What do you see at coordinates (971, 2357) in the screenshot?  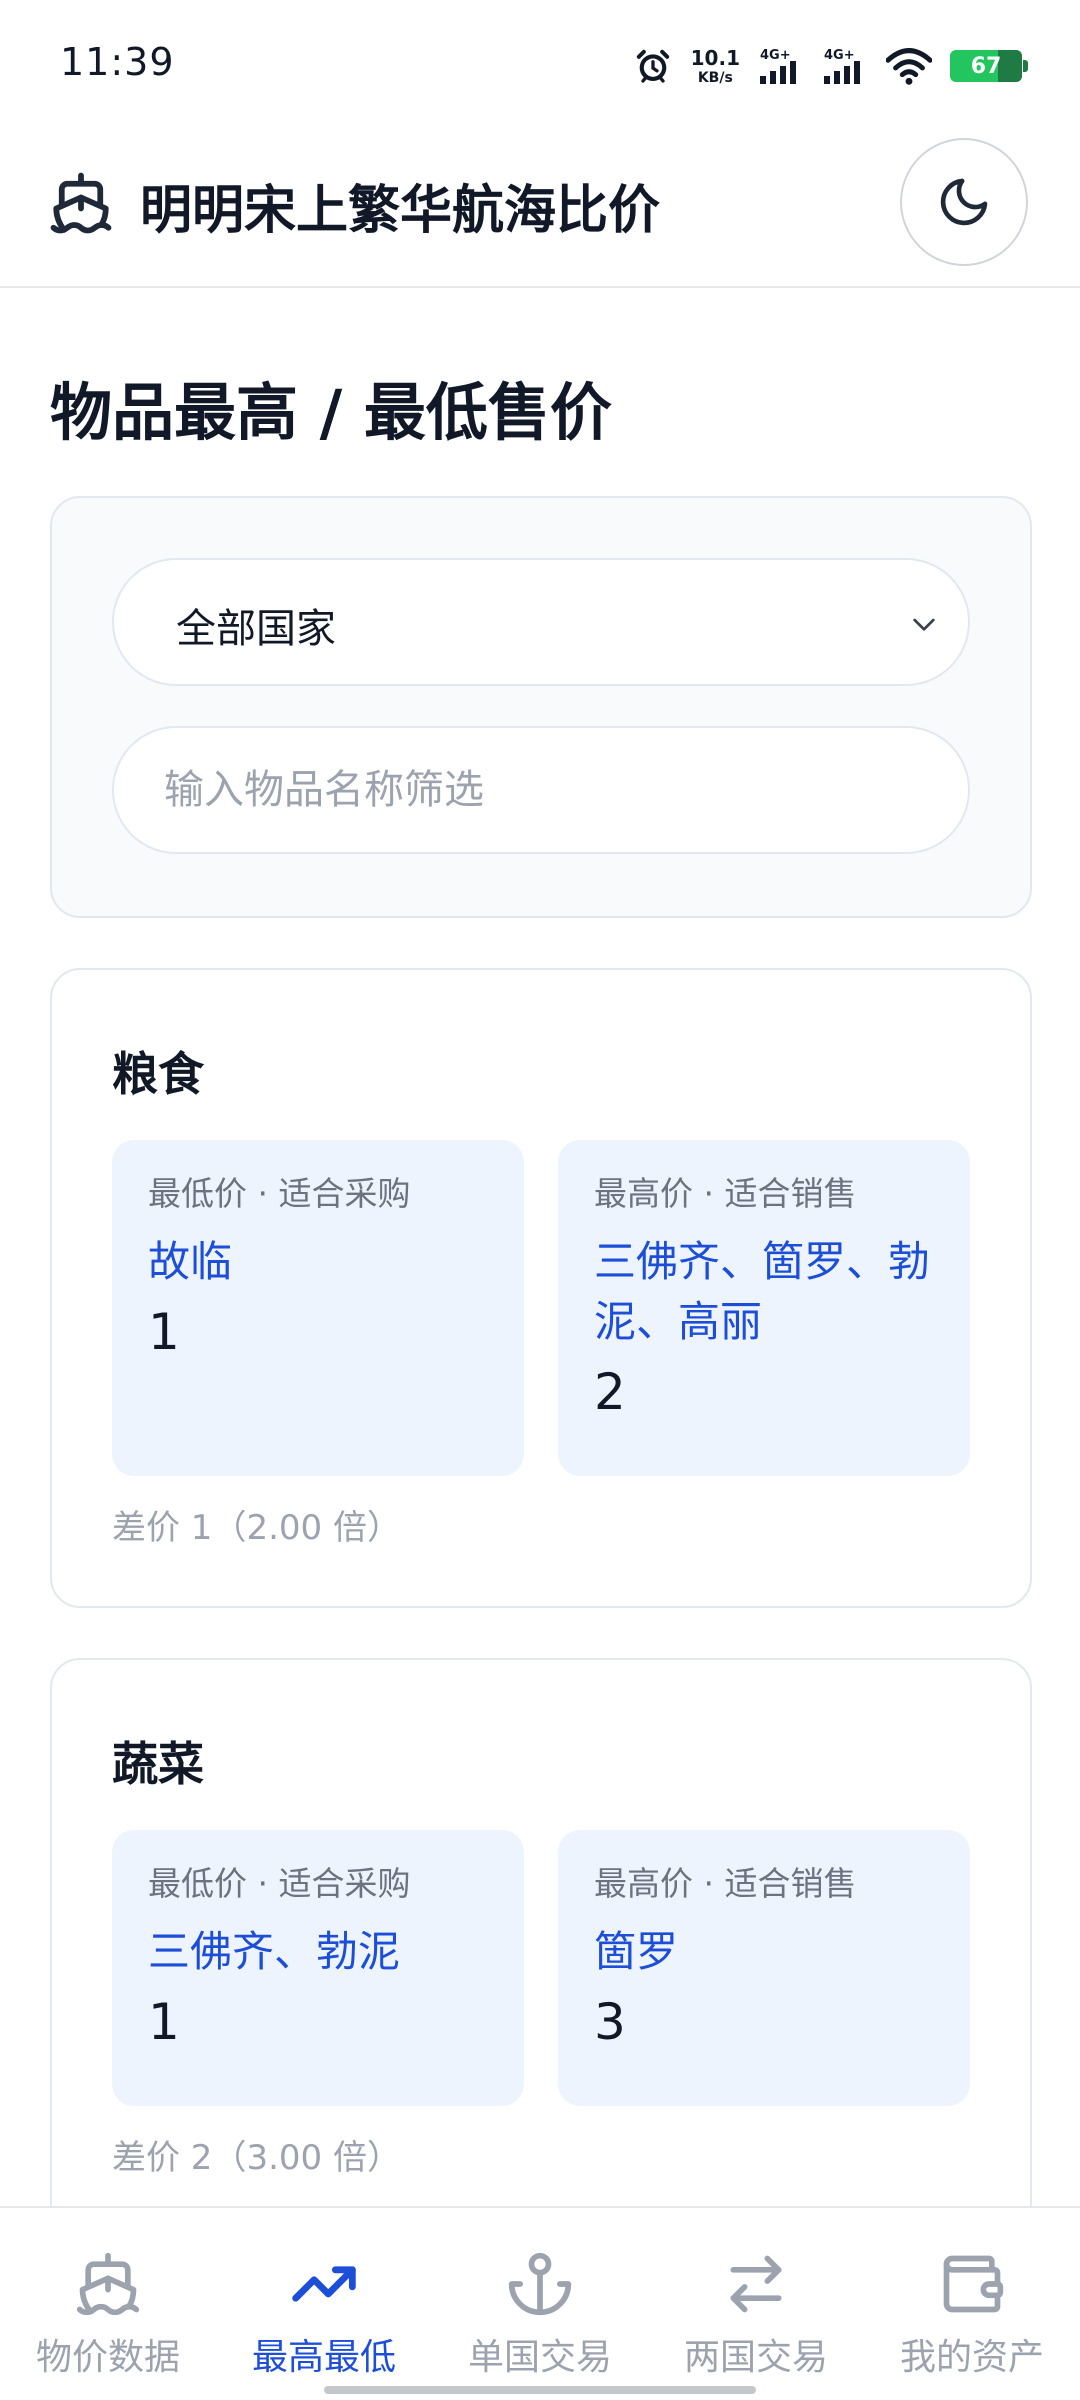 I see `nav-label: 我的资产` at bounding box center [971, 2357].